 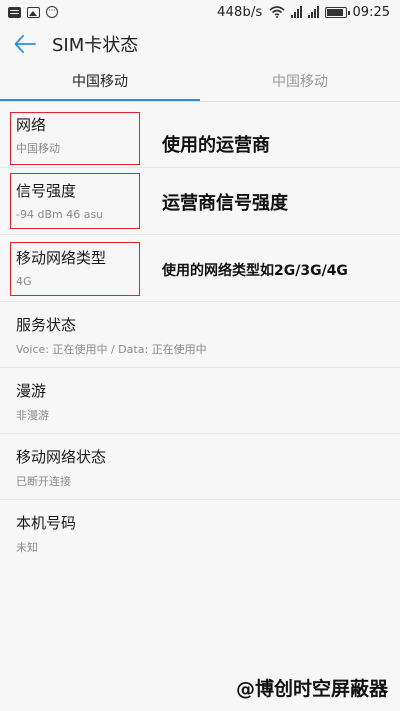 I want to click on list-item-service-state: 服务状态 Voice: 正在使用中 / Data: 正在使用中, so click(x=200, y=335).